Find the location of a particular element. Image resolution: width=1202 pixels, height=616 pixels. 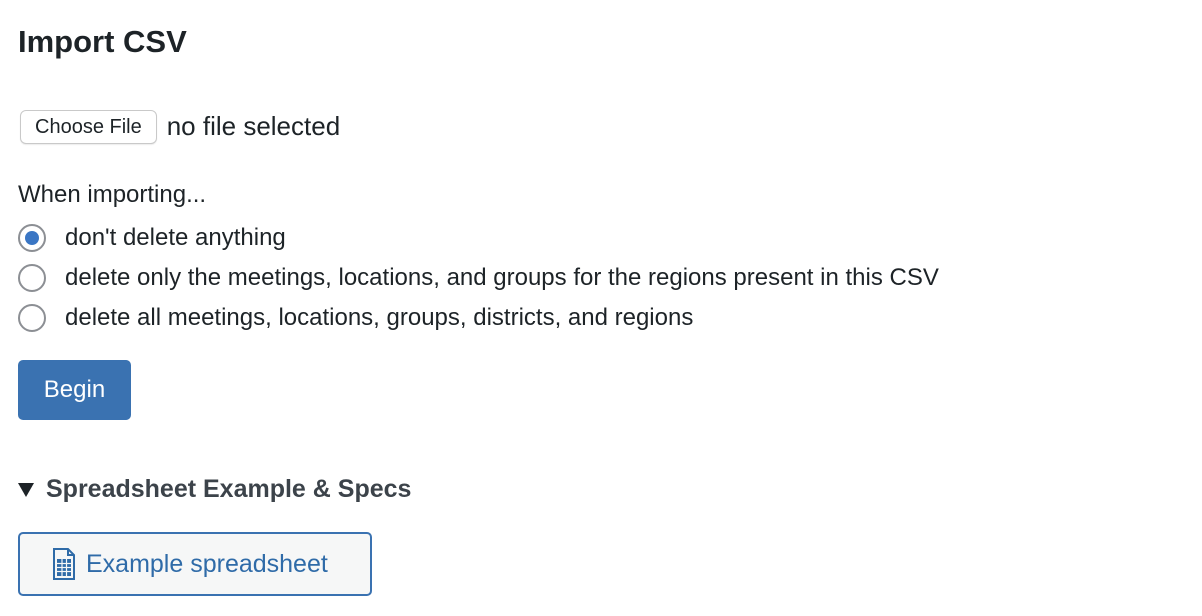

spreadsheet-specs-toggle: Spreadsheet Example & Specs is located at coordinates (214, 489).